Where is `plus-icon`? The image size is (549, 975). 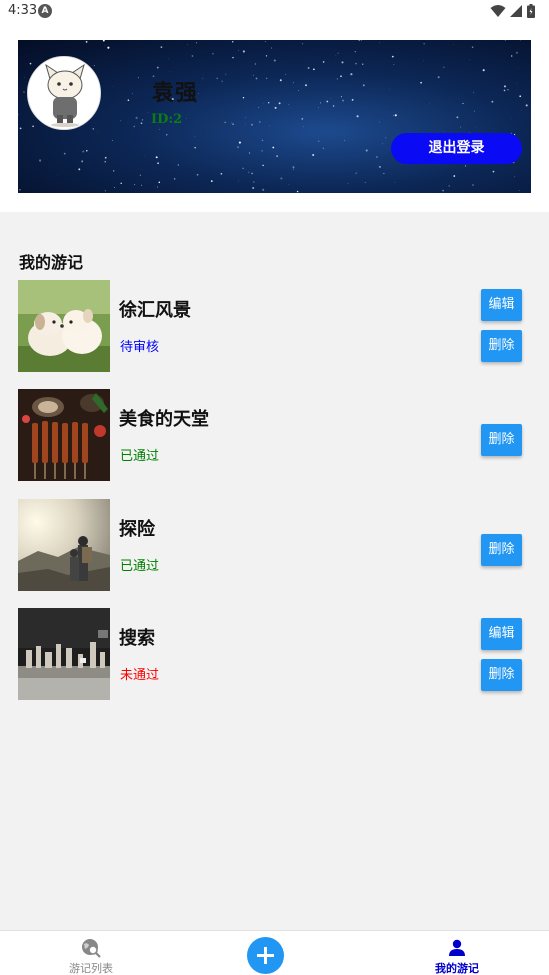
plus-icon is located at coordinates (265, 955).